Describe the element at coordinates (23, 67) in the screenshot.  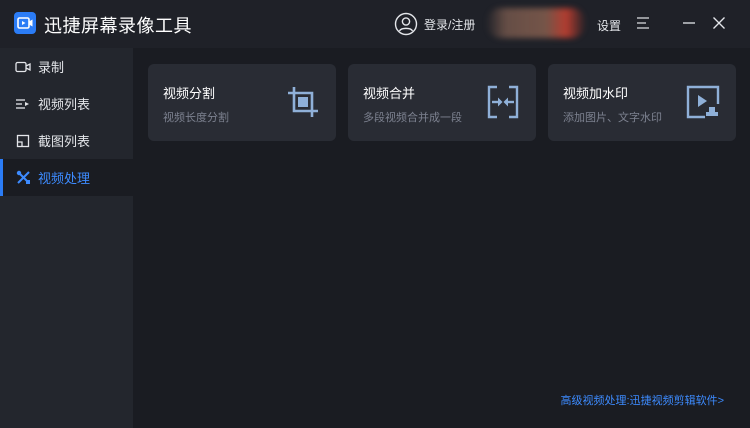
I see `video-camera-icon` at that location.